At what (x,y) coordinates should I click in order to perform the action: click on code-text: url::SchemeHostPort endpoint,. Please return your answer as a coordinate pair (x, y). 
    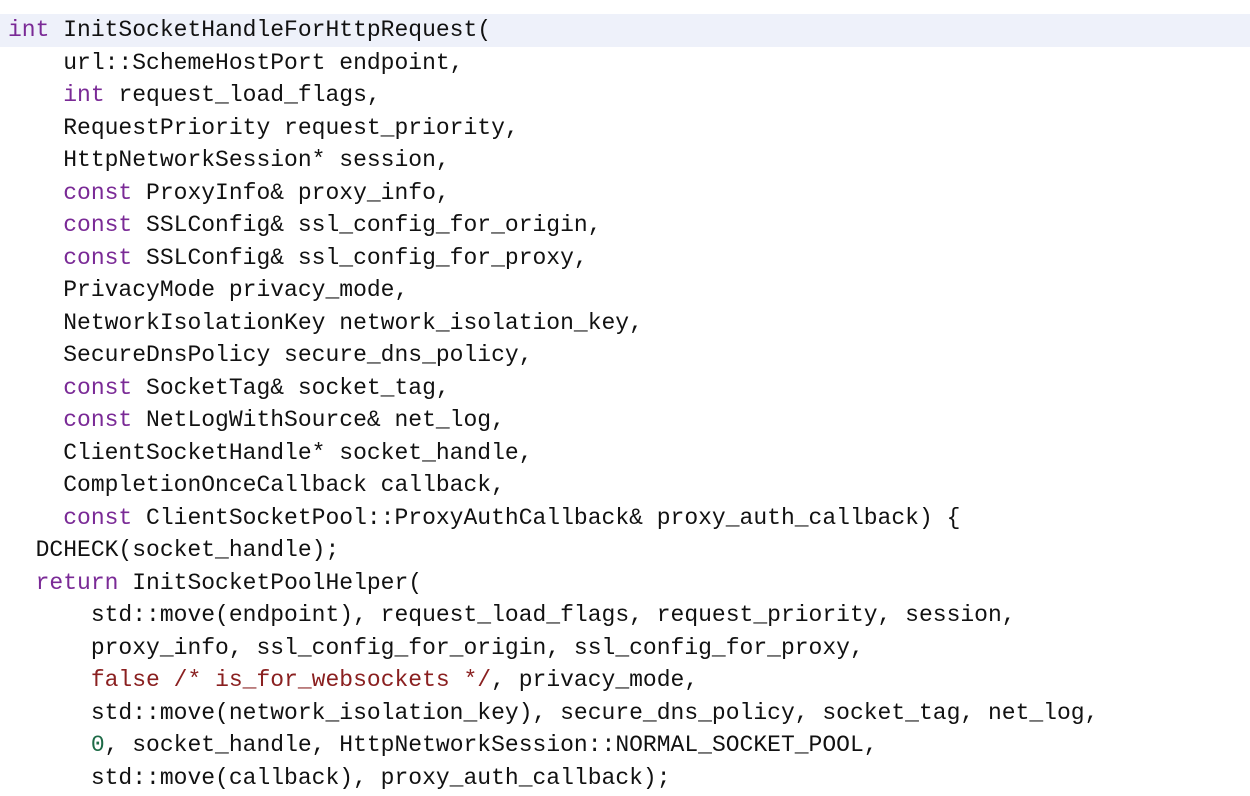
    Looking at the image, I should click on (263, 62).